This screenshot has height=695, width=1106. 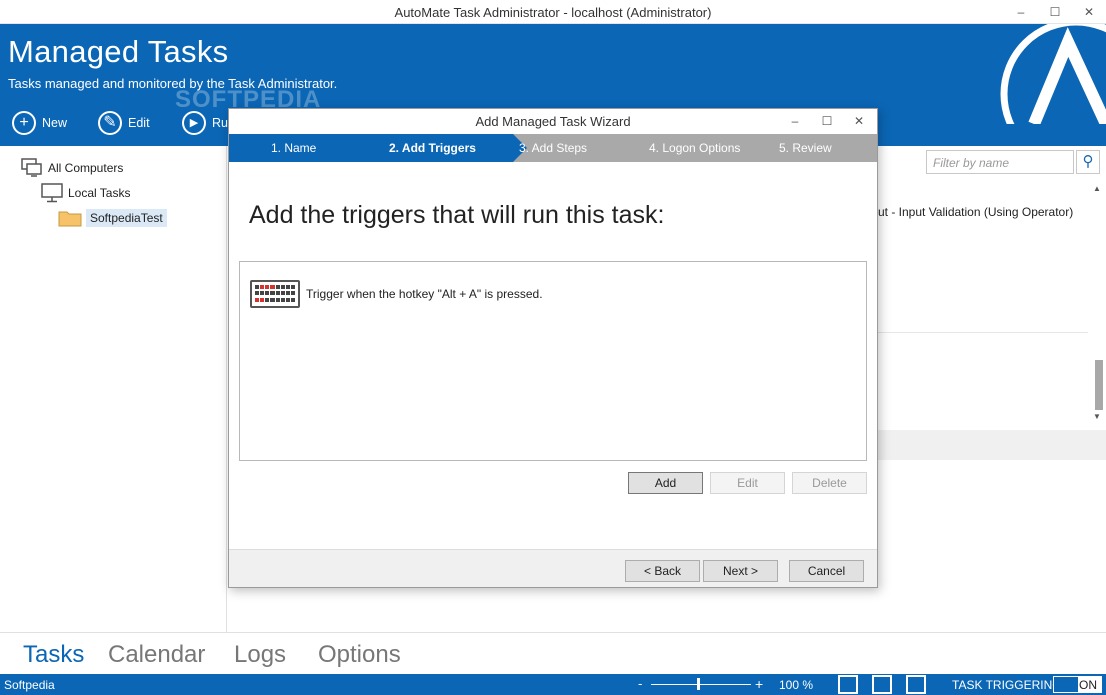 I want to click on step-name: 1. Name, so click(x=293, y=148).